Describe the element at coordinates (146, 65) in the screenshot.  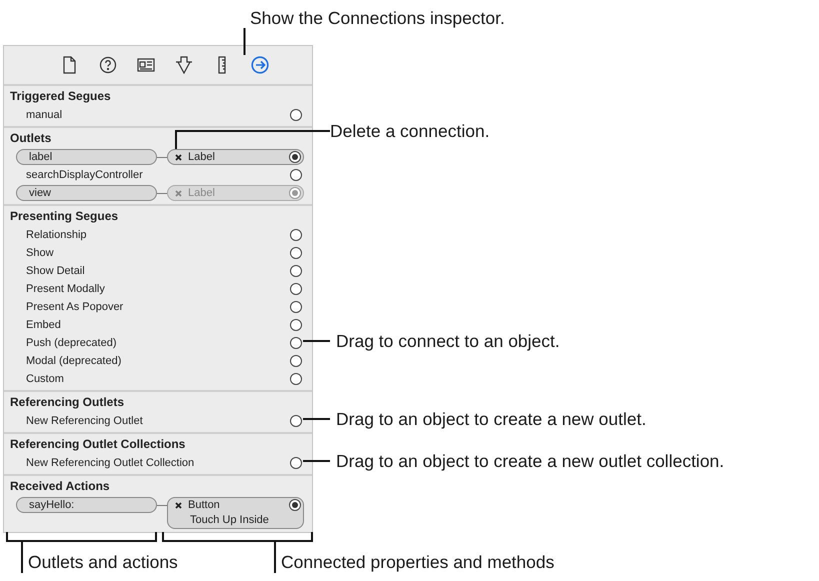
I see `id-card-icon` at that location.